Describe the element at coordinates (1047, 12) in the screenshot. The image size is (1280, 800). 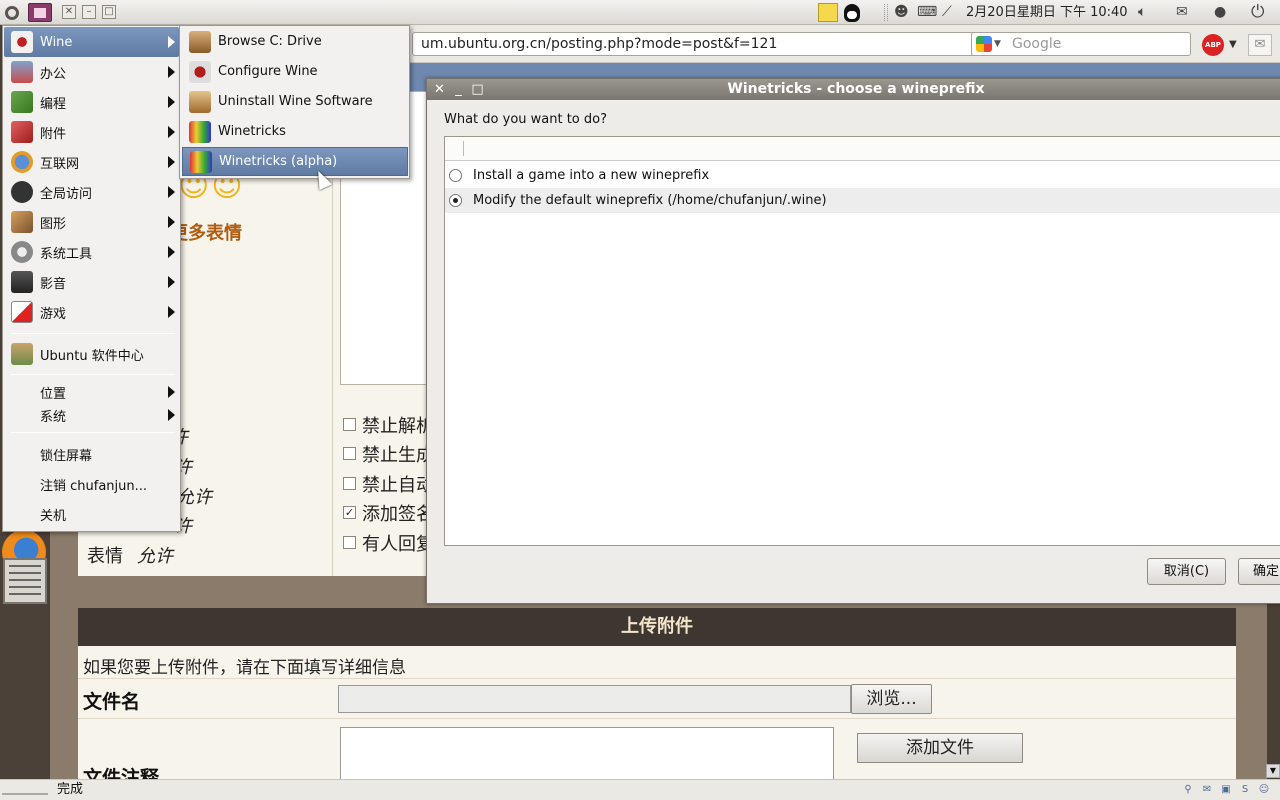
I see `clock: 2月20日星期日 下午 10:40` at that location.